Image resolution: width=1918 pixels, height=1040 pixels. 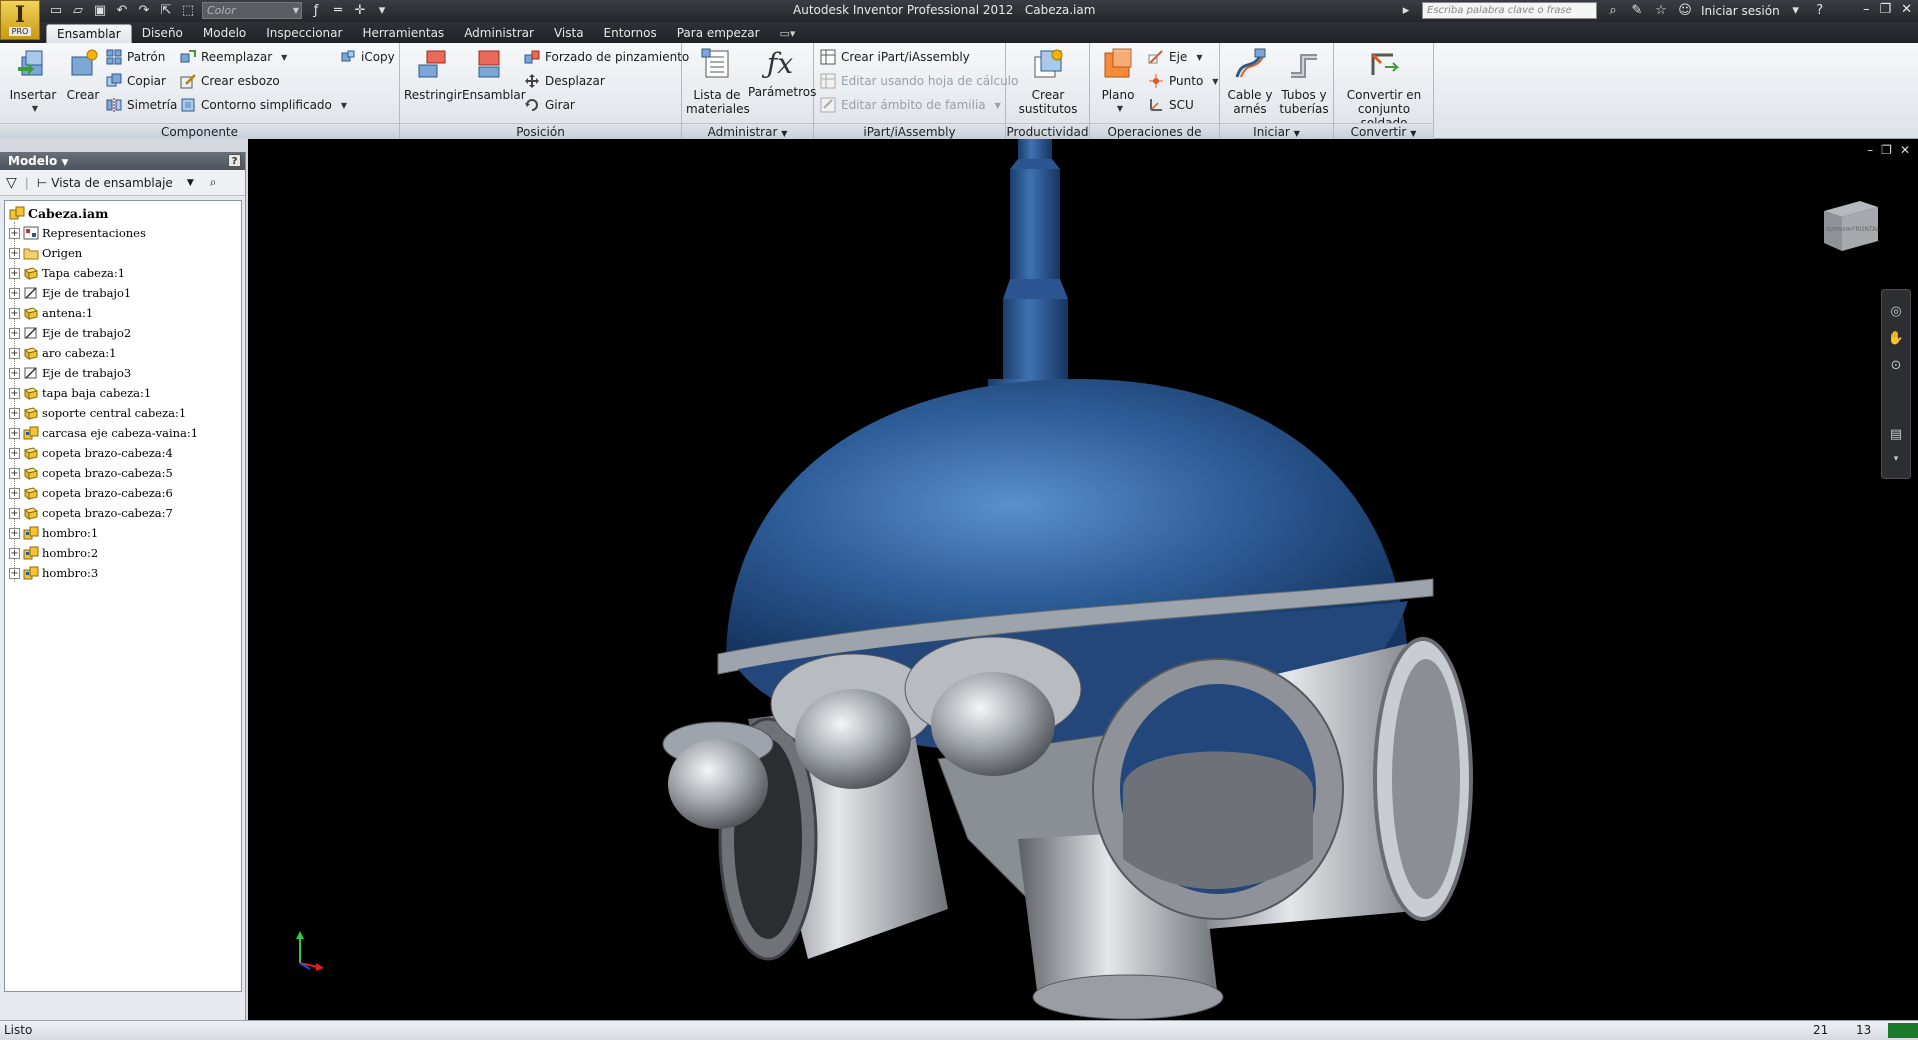 I want to click on desplazar-button: Desplazar, so click(x=564, y=81).